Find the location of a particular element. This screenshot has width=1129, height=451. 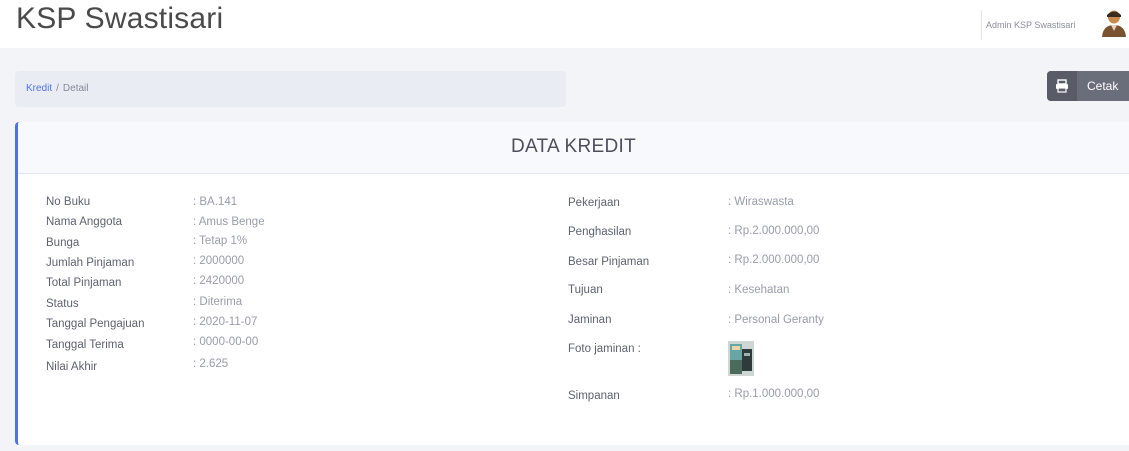

field-label-nilai-akhir: Nilai Akhir is located at coordinates (72, 367).